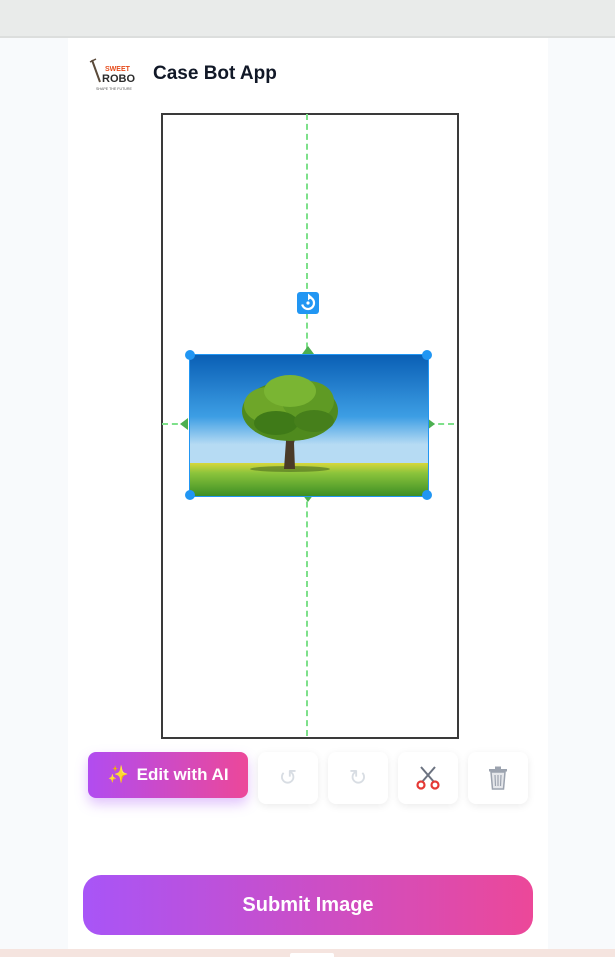  I want to click on undo-icon: ↺, so click(288, 778).